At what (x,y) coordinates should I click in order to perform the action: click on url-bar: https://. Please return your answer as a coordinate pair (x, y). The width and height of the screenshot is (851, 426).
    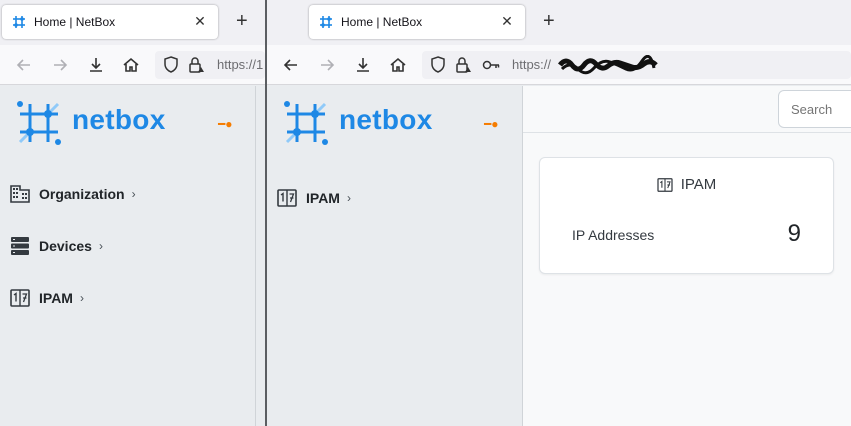
    Looking at the image, I should click on (636, 65).